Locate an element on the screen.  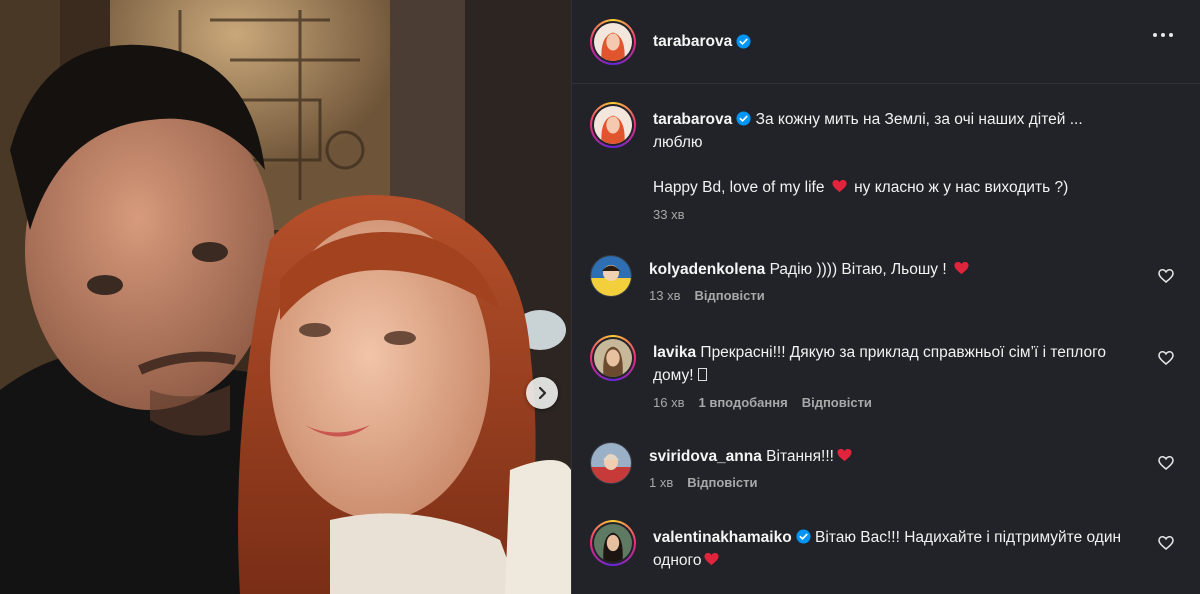
comment-content: Вітання!!! is located at coordinates (800, 456).